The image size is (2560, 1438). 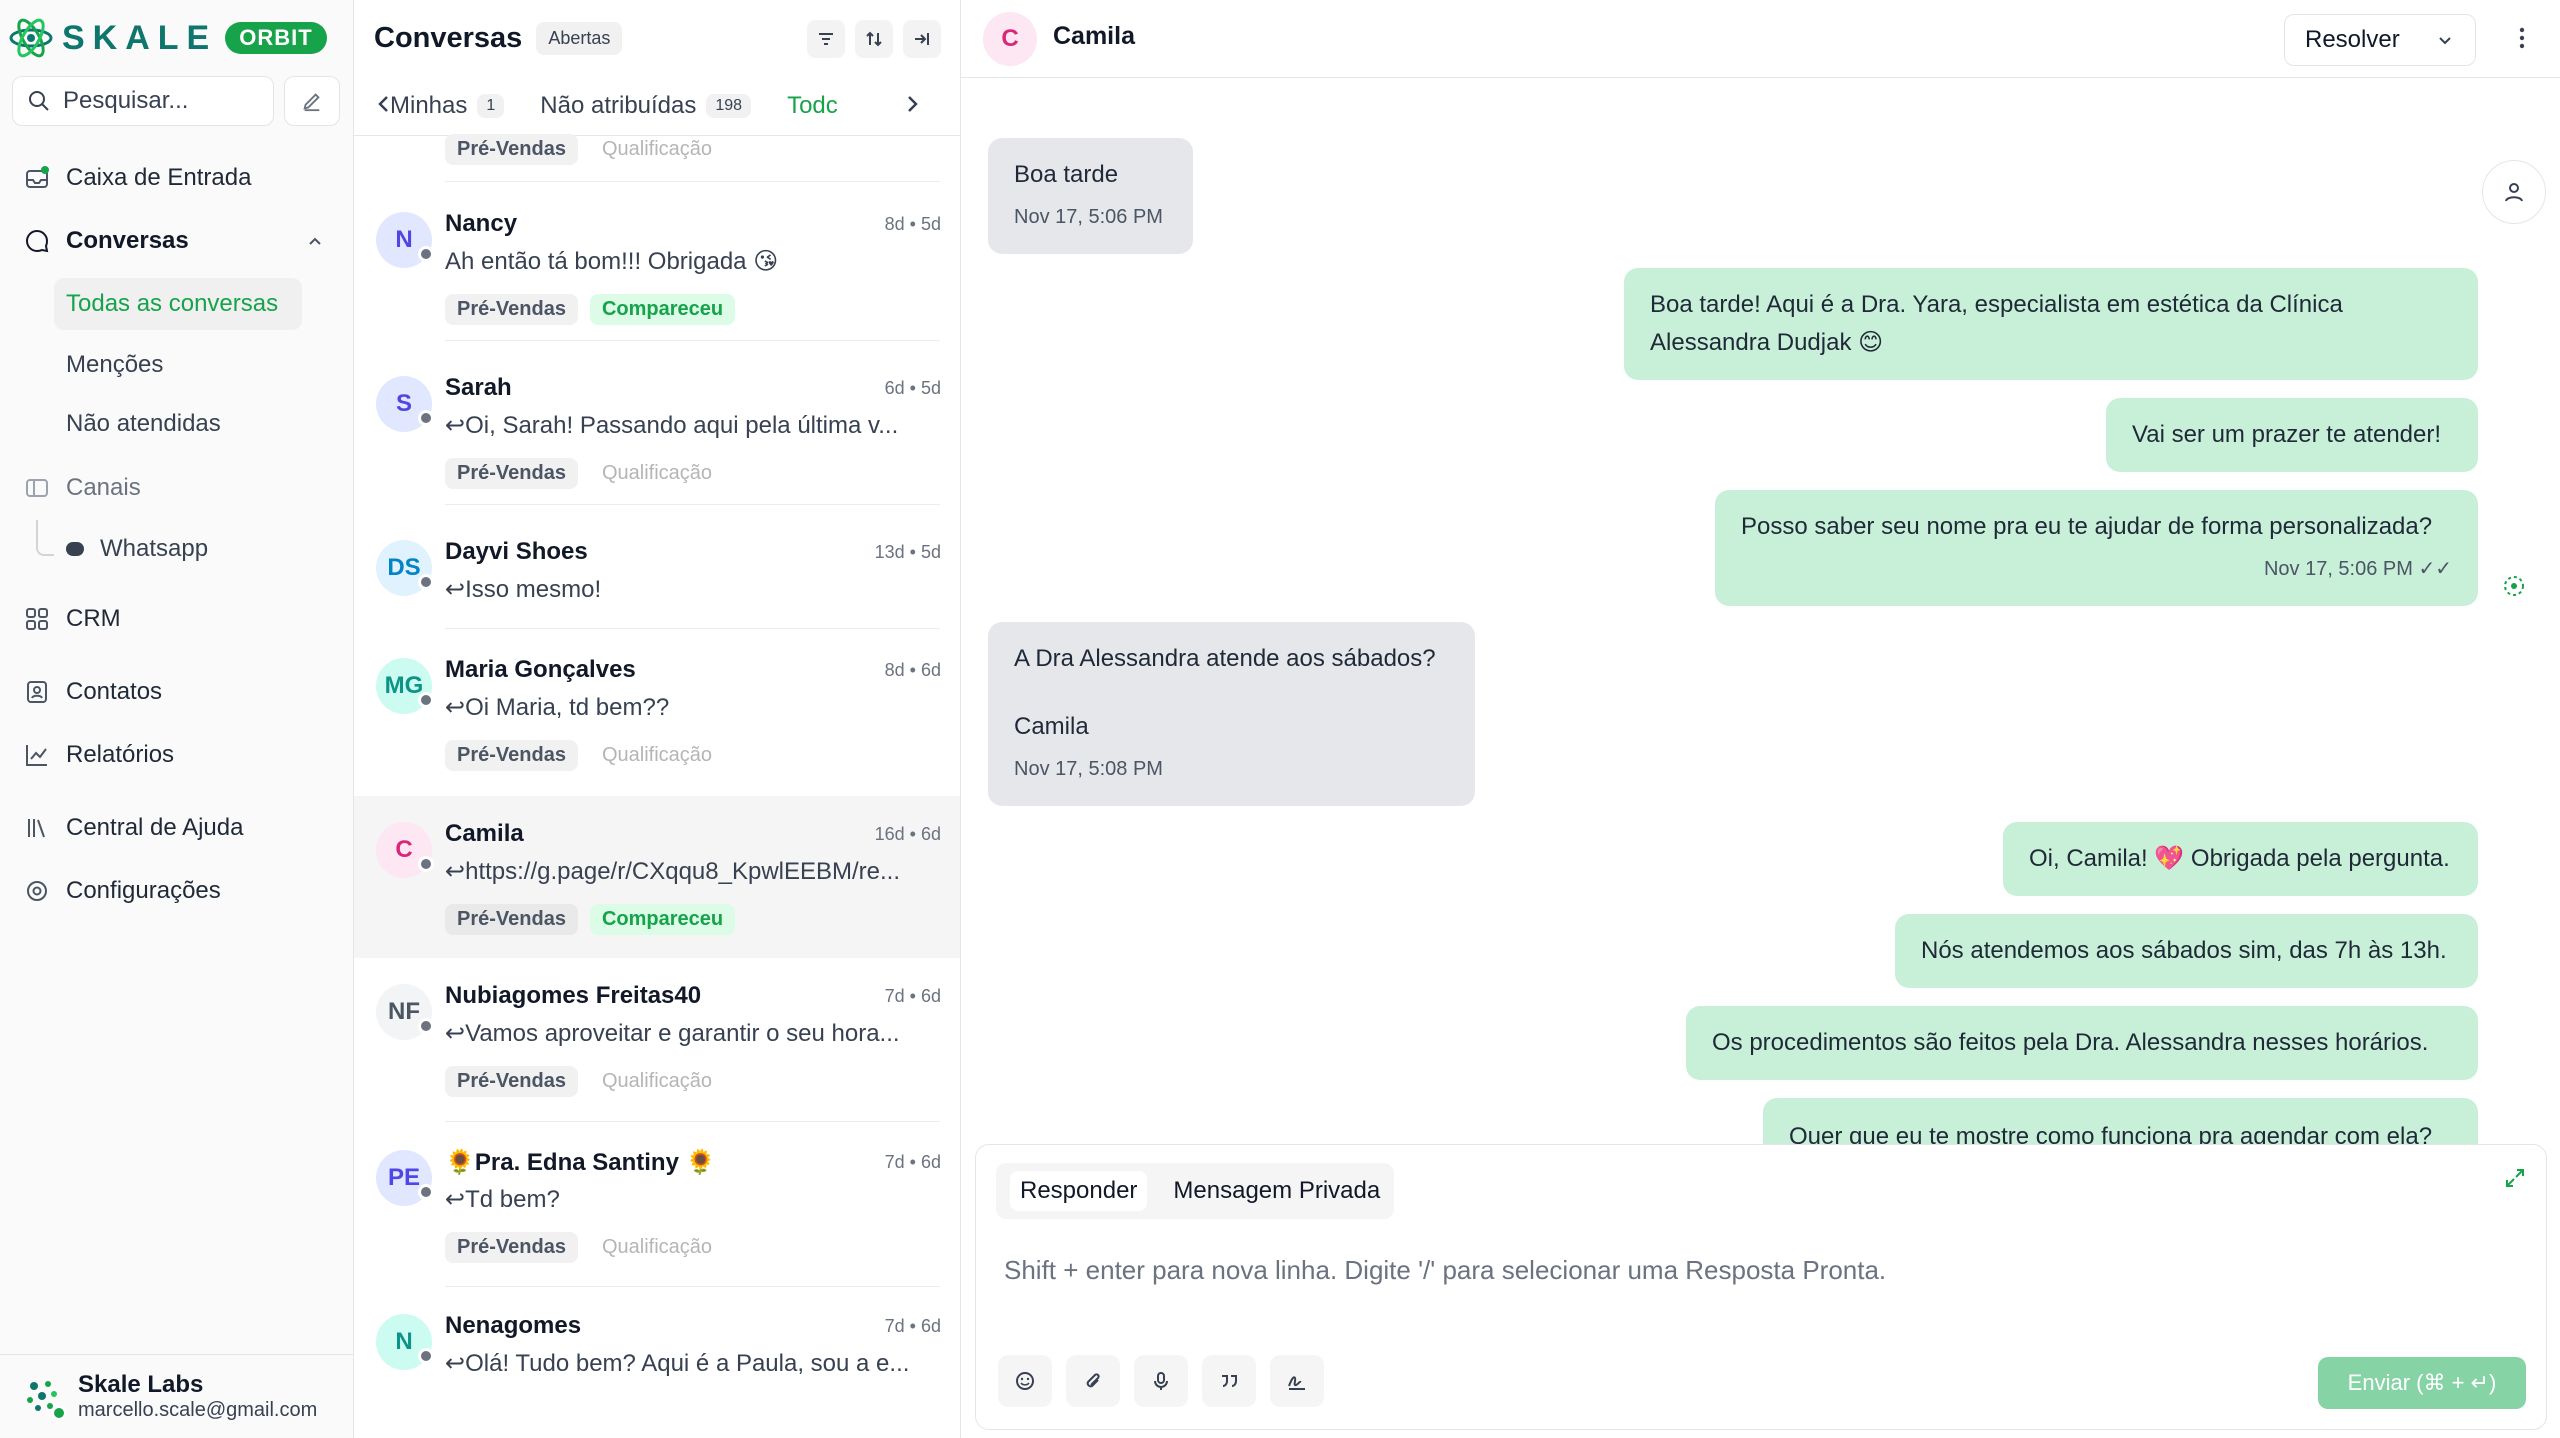 What do you see at coordinates (405, 686) in the screenshot?
I see `avatar: MG` at bounding box center [405, 686].